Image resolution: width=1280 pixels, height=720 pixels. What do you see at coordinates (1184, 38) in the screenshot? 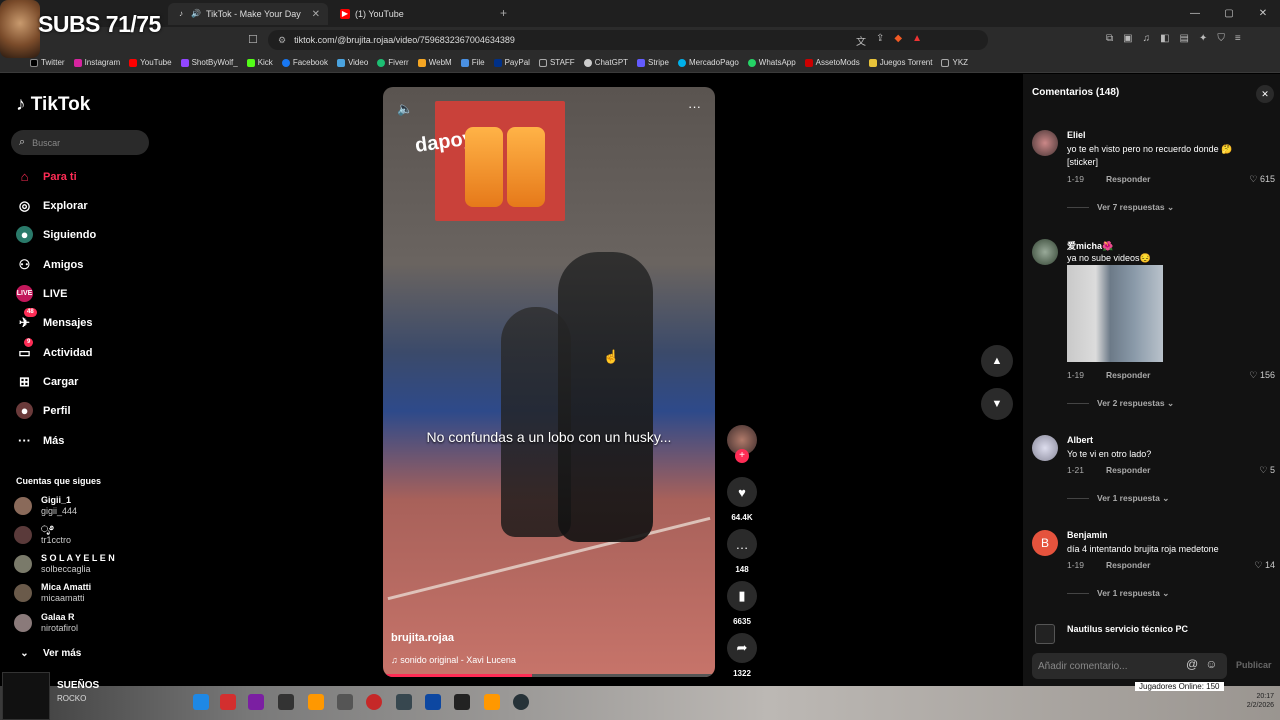
I see `wallet-icon: ▤` at bounding box center [1184, 38].